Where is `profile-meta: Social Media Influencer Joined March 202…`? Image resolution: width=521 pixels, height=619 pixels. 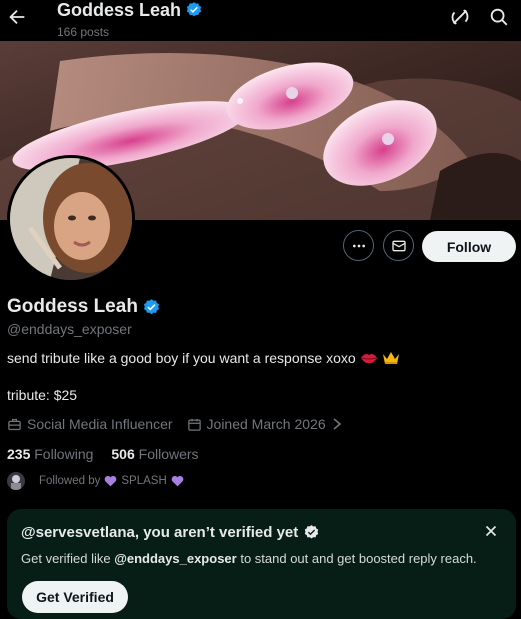 profile-meta: Social Media Influencer Joined March 202… is located at coordinates (175, 424).